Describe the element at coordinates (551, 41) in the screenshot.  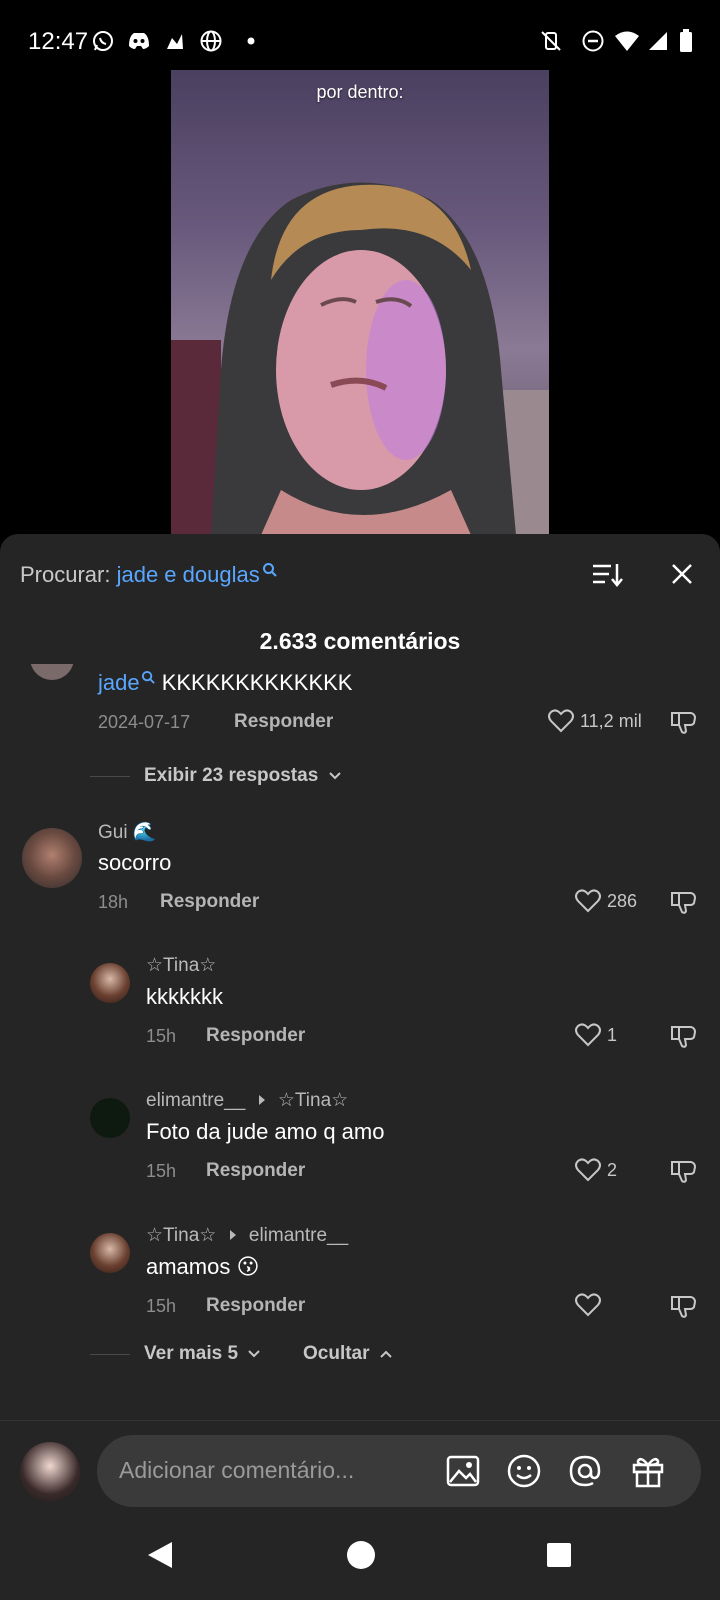
I see `vibrate-off-icon` at that location.